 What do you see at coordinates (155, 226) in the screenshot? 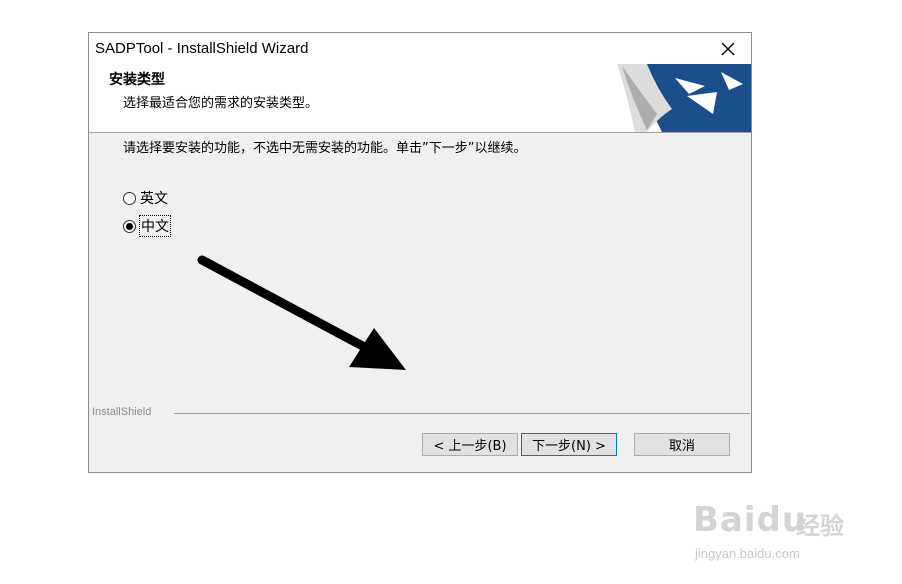
I see `option-chinese-label: 中文` at bounding box center [155, 226].